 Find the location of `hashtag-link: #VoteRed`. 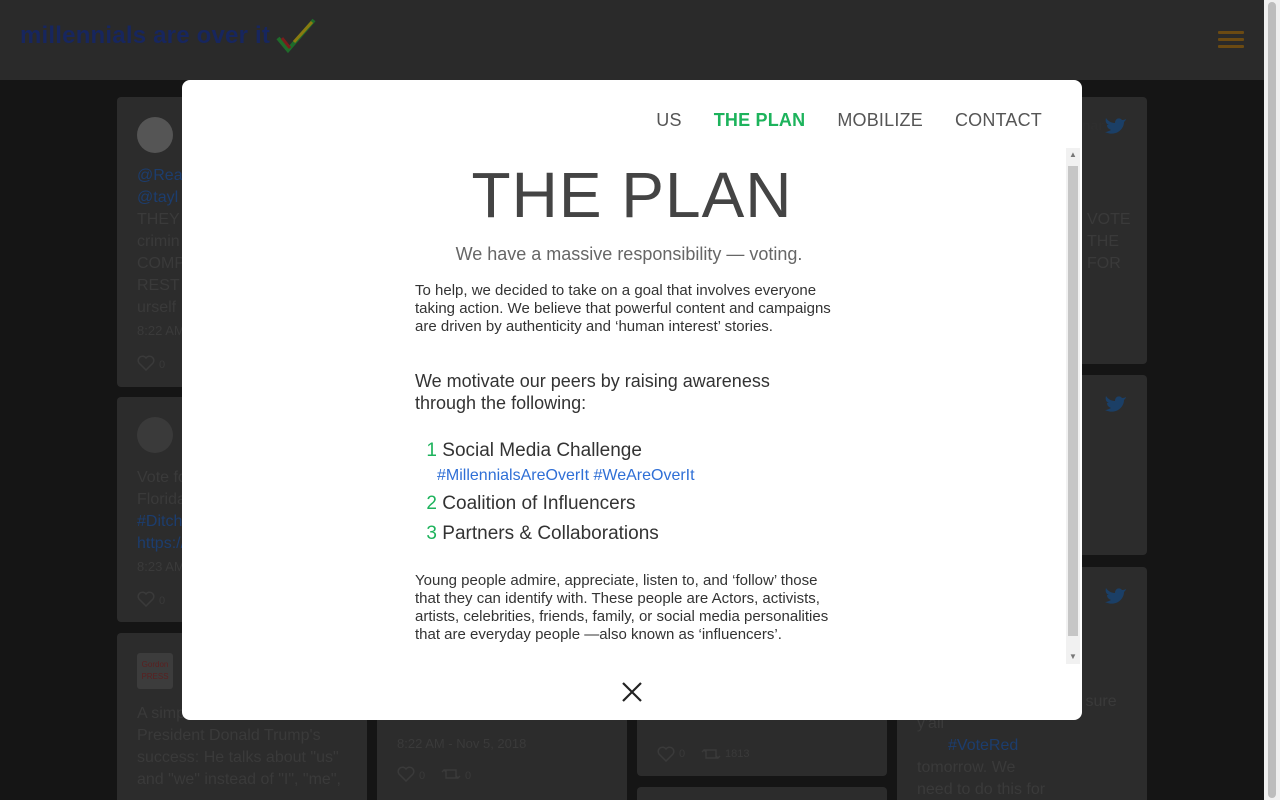

hashtag-link: #VoteRed is located at coordinates (983, 746).